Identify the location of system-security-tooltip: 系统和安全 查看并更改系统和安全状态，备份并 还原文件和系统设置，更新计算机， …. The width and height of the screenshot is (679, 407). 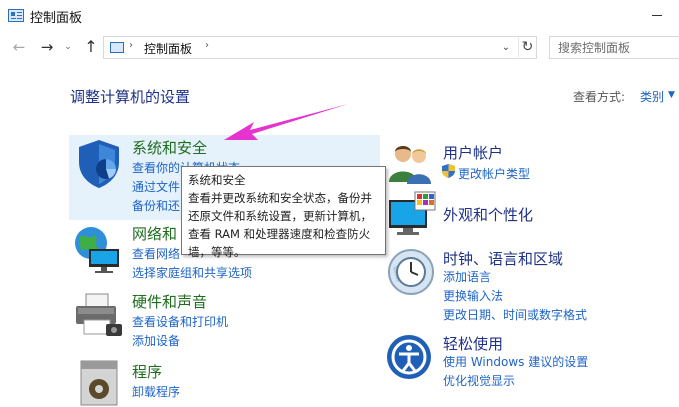
(283, 212).